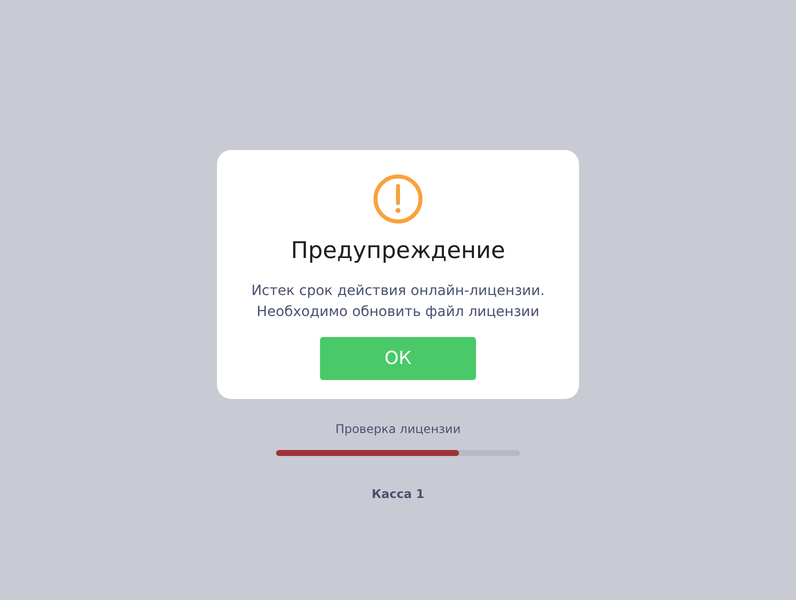  What do you see at coordinates (398, 302) in the screenshot?
I see `dialog-message: Истек срок действия онлайн-лицензии. Необходимо обновить файл лицензии` at bounding box center [398, 302].